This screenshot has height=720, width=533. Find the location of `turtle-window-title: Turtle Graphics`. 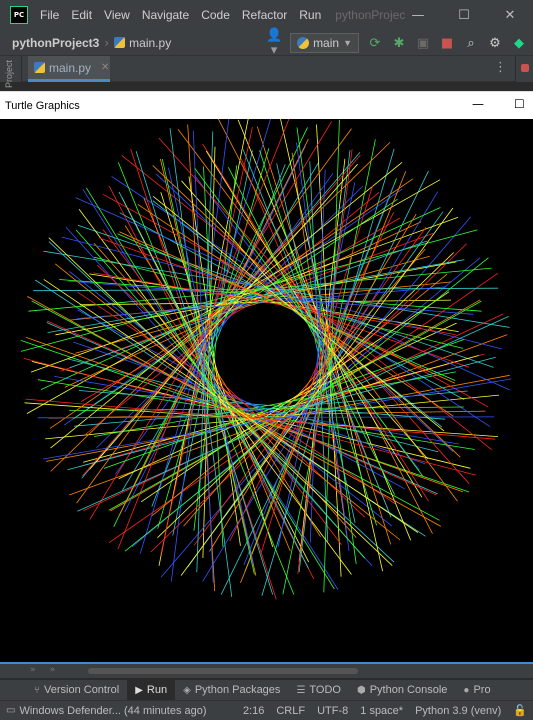

turtle-window-title: Turtle Graphics is located at coordinates (42, 105).